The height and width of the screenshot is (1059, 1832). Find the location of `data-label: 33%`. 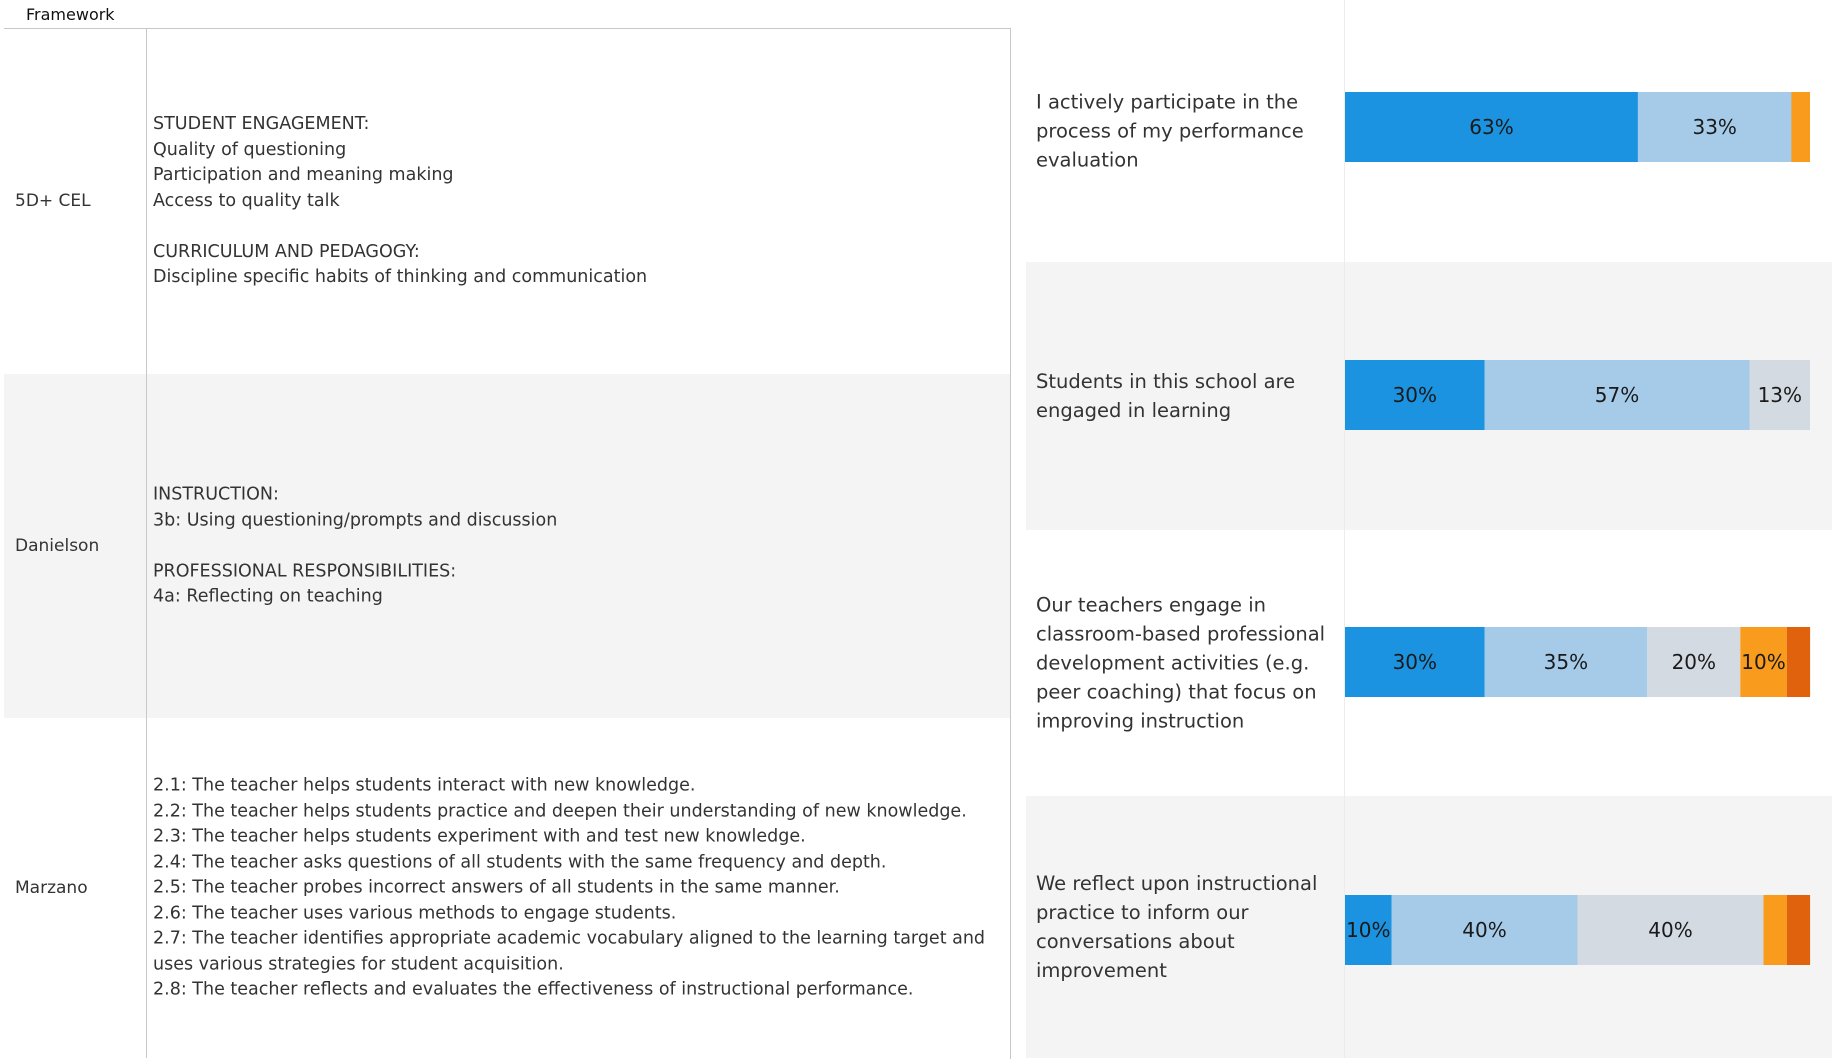

data-label: 33% is located at coordinates (1714, 127).